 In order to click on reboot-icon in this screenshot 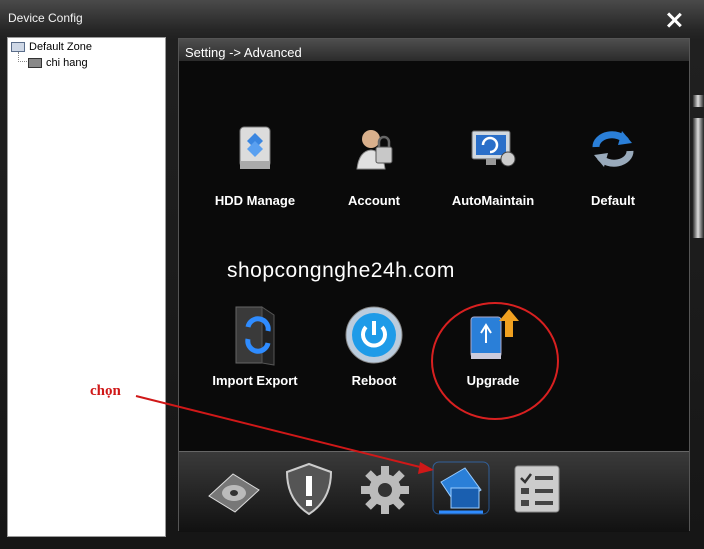, I will do `click(374, 335)`.